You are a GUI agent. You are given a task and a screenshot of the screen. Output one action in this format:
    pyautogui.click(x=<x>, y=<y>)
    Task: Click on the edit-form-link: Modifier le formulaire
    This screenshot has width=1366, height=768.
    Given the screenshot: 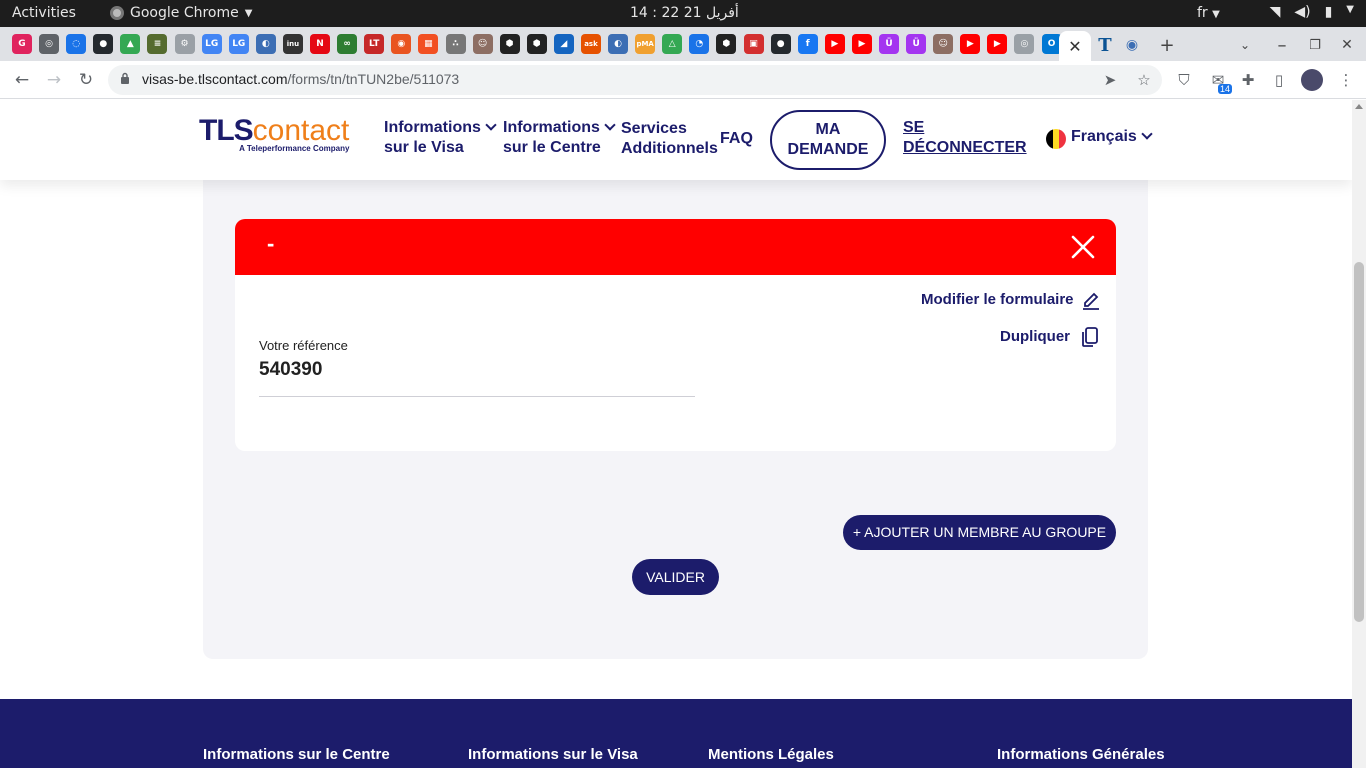 What is the action you would take?
    pyautogui.click(x=1010, y=300)
    